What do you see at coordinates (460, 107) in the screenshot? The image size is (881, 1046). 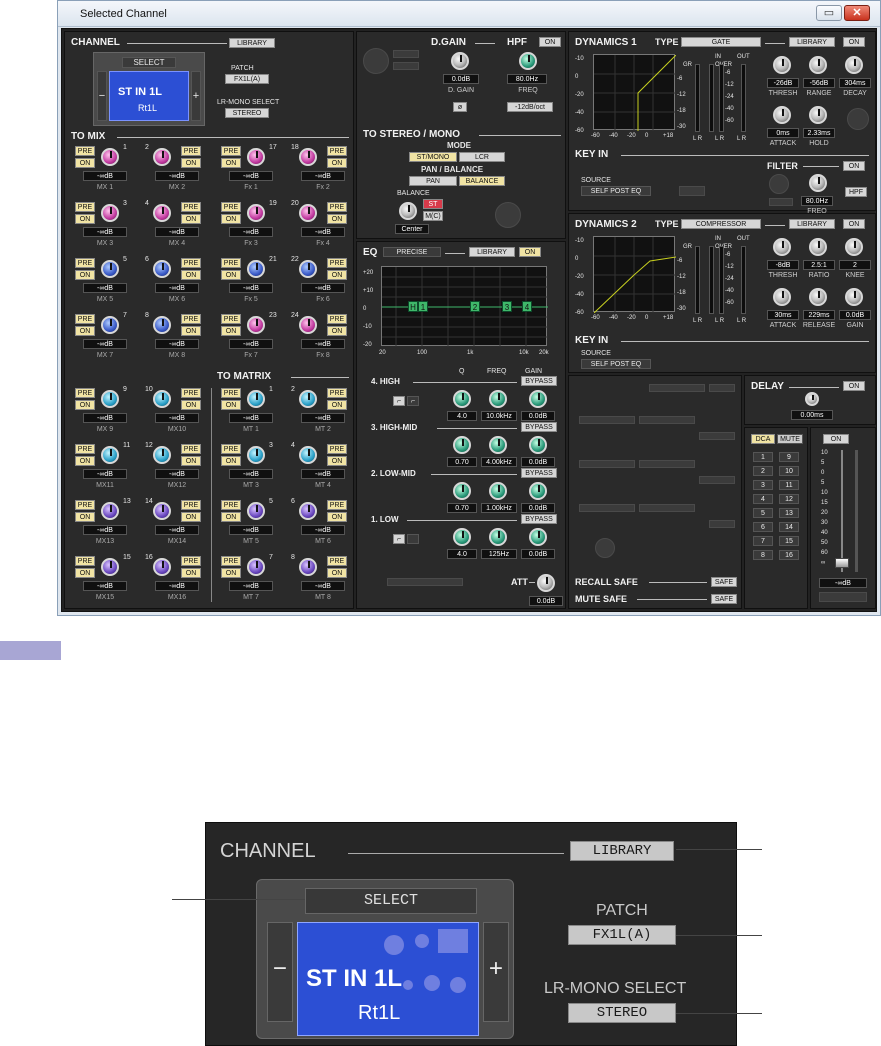 I see `phase-button: ø` at bounding box center [460, 107].